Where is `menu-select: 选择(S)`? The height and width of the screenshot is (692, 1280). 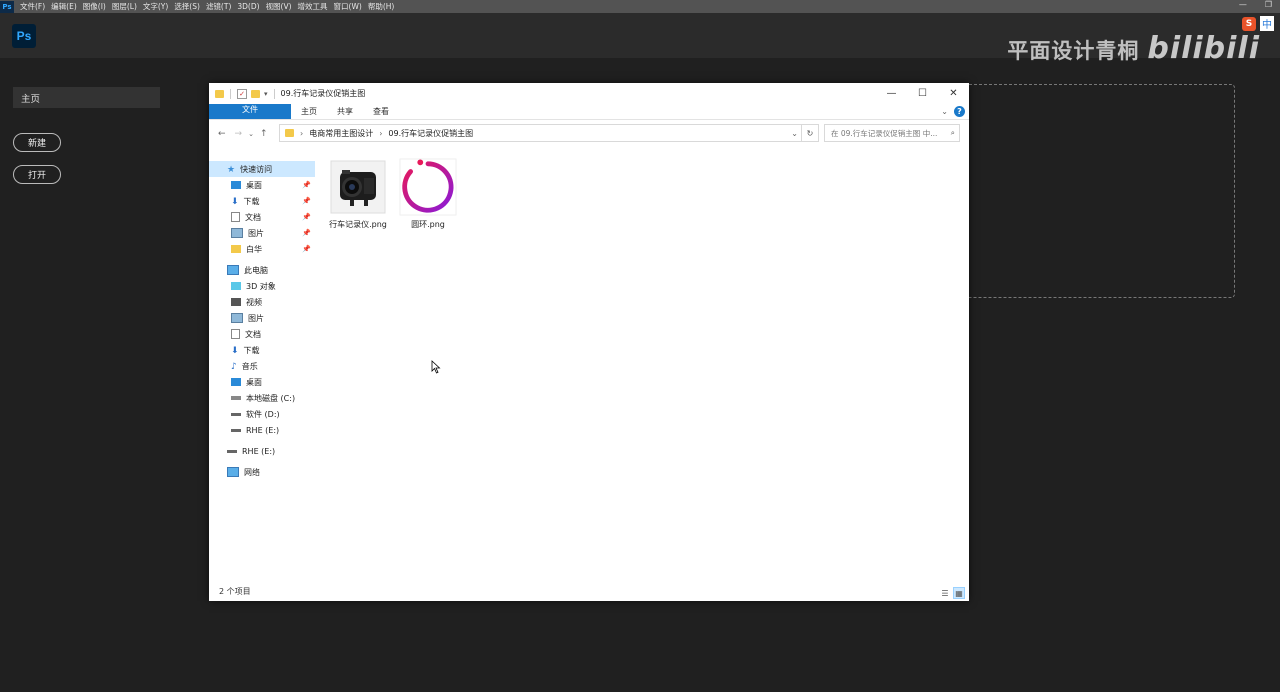 menu-select: 选择(S) is located at coordinates (187, 6).